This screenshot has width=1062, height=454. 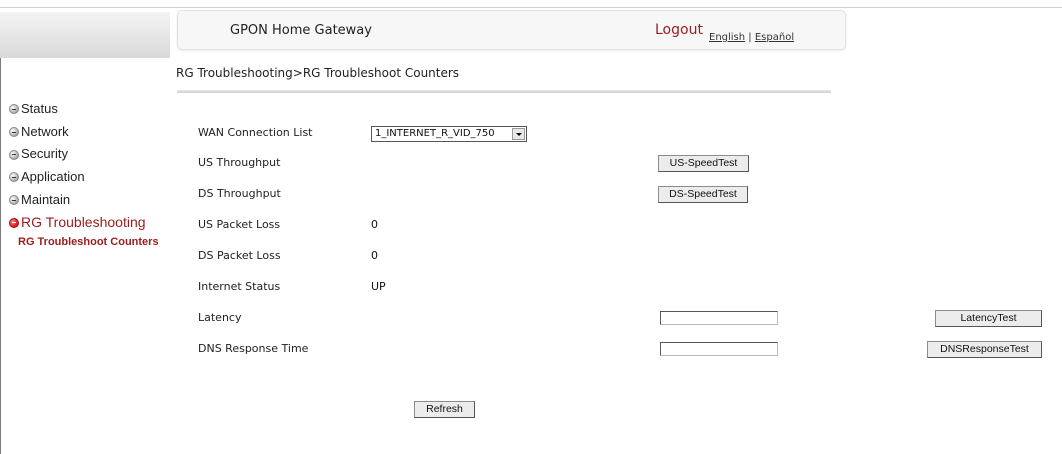 I want to click on ds-packet-loss-label: DS Packet Loss, so click(x=239, y=255).